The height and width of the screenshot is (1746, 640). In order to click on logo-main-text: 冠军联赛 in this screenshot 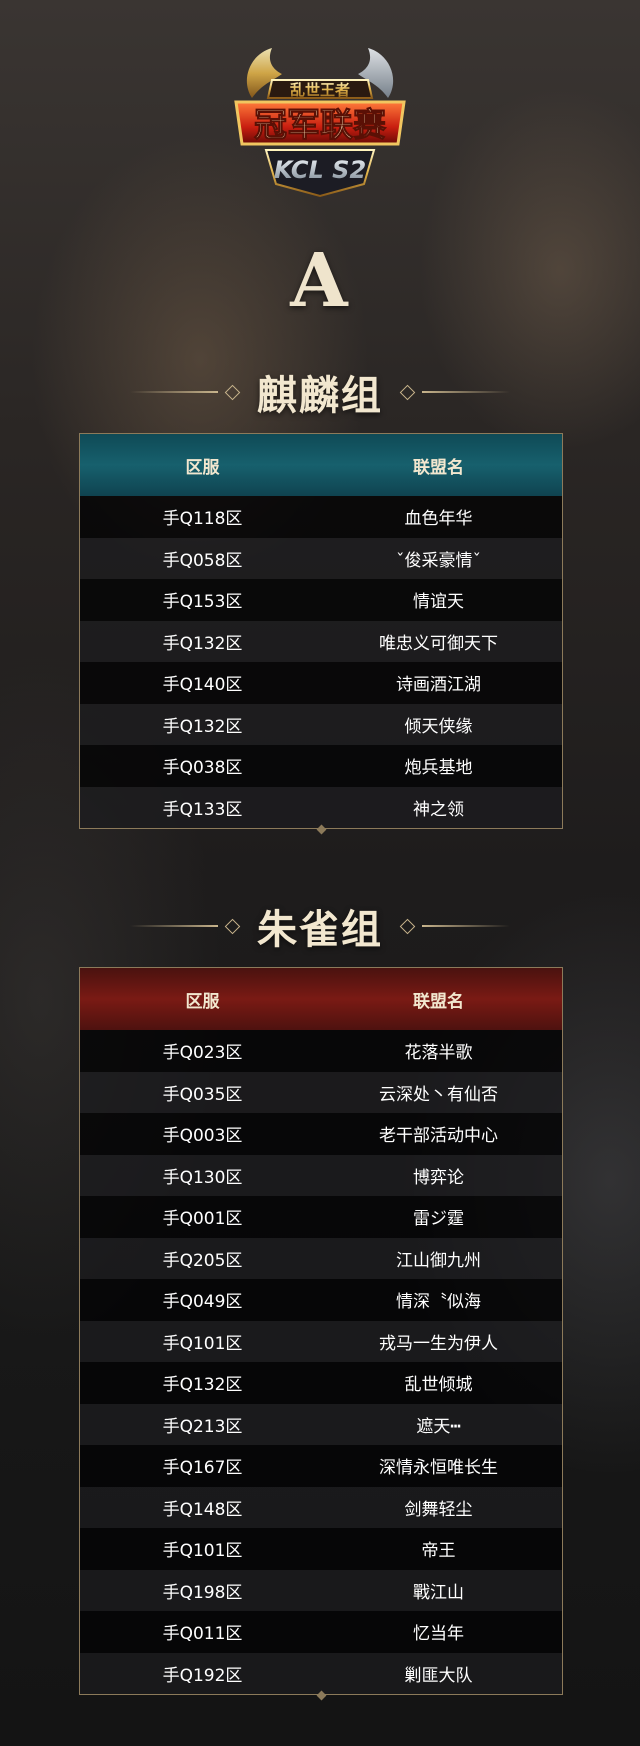, I will do `click(320, 124)`.